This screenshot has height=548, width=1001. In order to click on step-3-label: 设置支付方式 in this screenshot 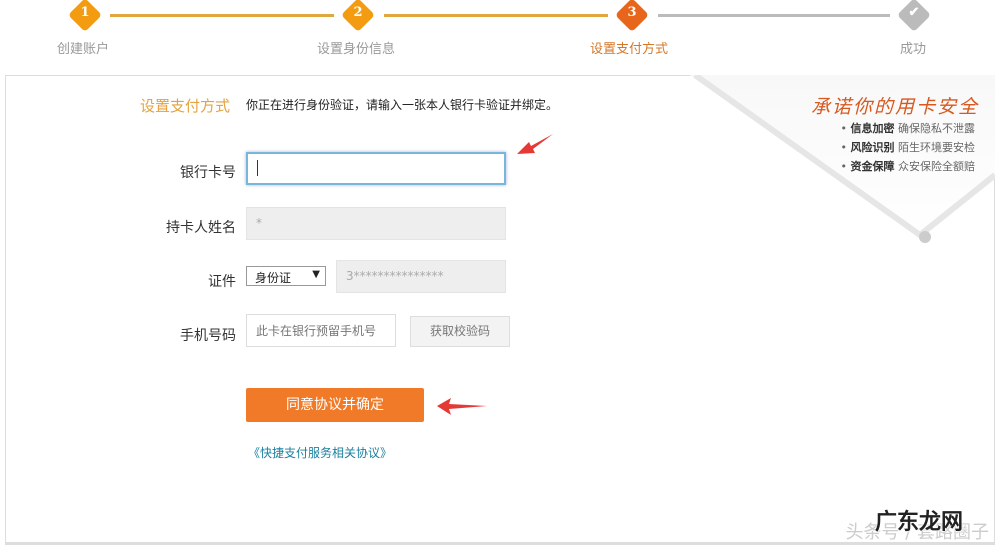, I will do `click(629, 49)`.